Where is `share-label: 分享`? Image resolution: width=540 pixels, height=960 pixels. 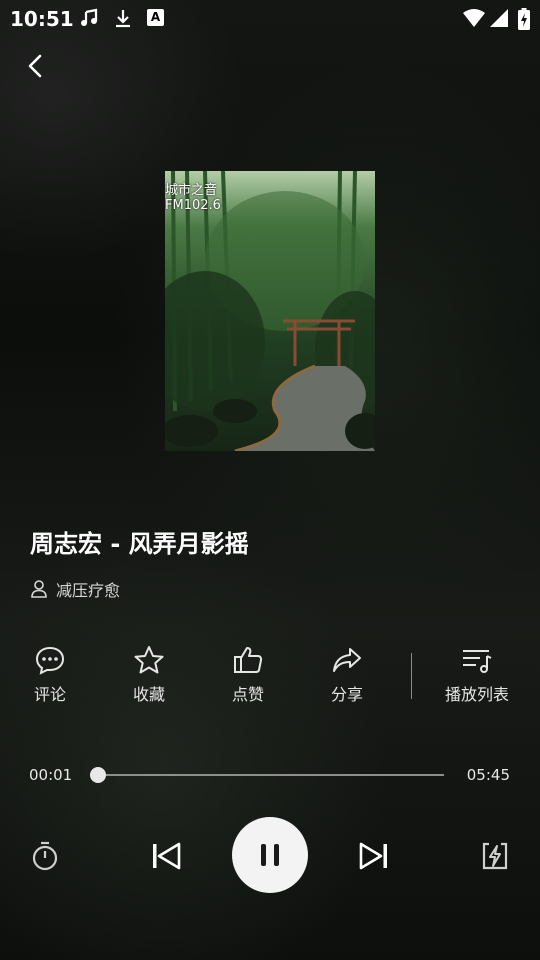 share-label: 分享 is located at coordinates (346, 694).